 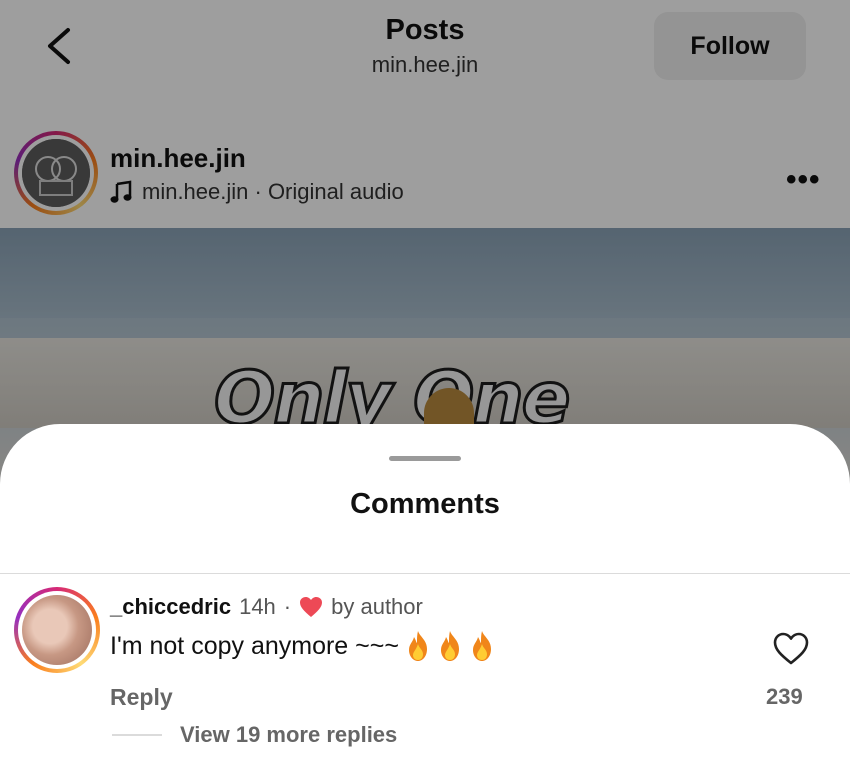 I want to click on replies-divider, so click(x=137, y=735).